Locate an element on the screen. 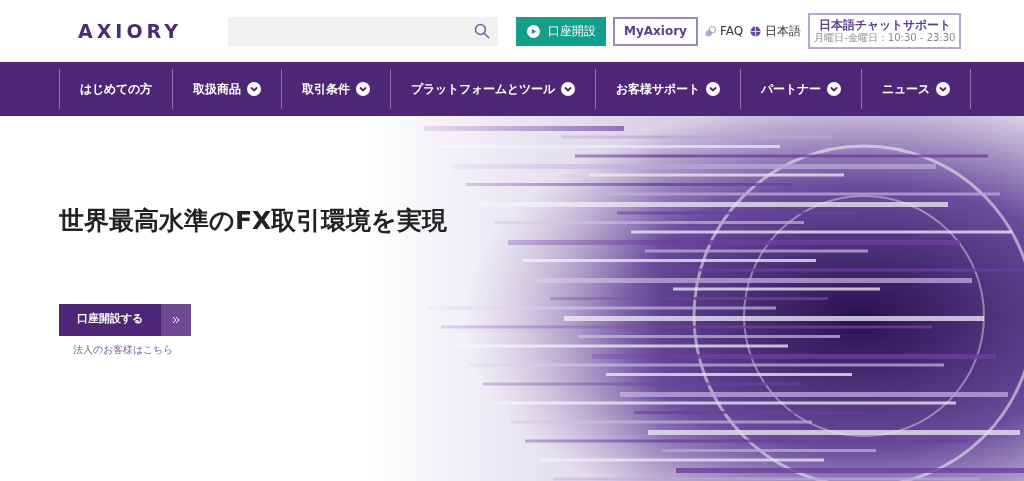  nav-item: 取扱商品 is located at coordinates (226, 89).